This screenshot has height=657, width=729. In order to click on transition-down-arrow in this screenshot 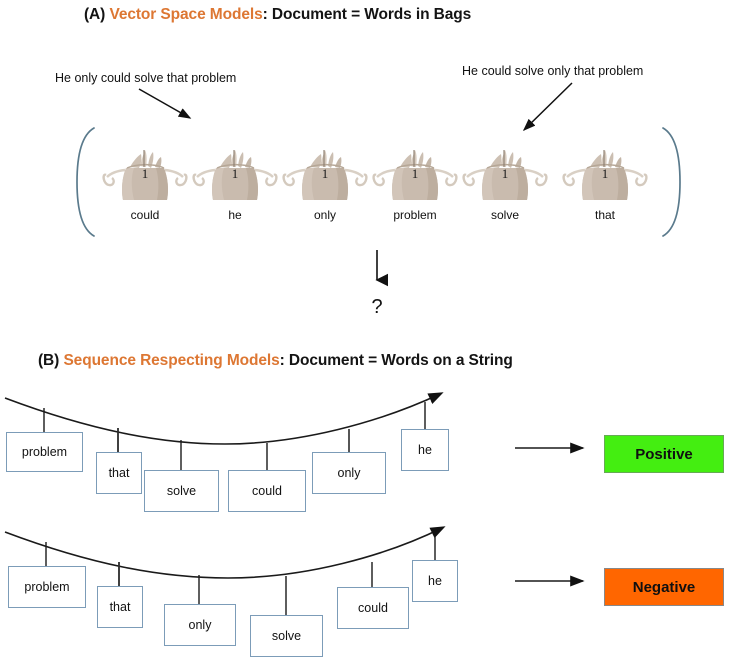, I will do `click(382, 268)`.